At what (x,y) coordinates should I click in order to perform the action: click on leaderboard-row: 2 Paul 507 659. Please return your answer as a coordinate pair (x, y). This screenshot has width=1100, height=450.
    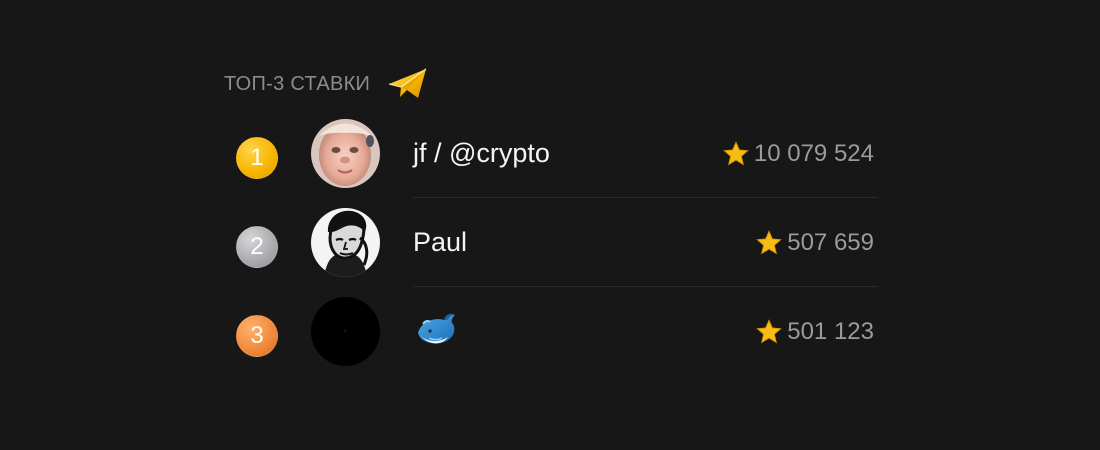
    Looking at the image, I should click on (551, 242).